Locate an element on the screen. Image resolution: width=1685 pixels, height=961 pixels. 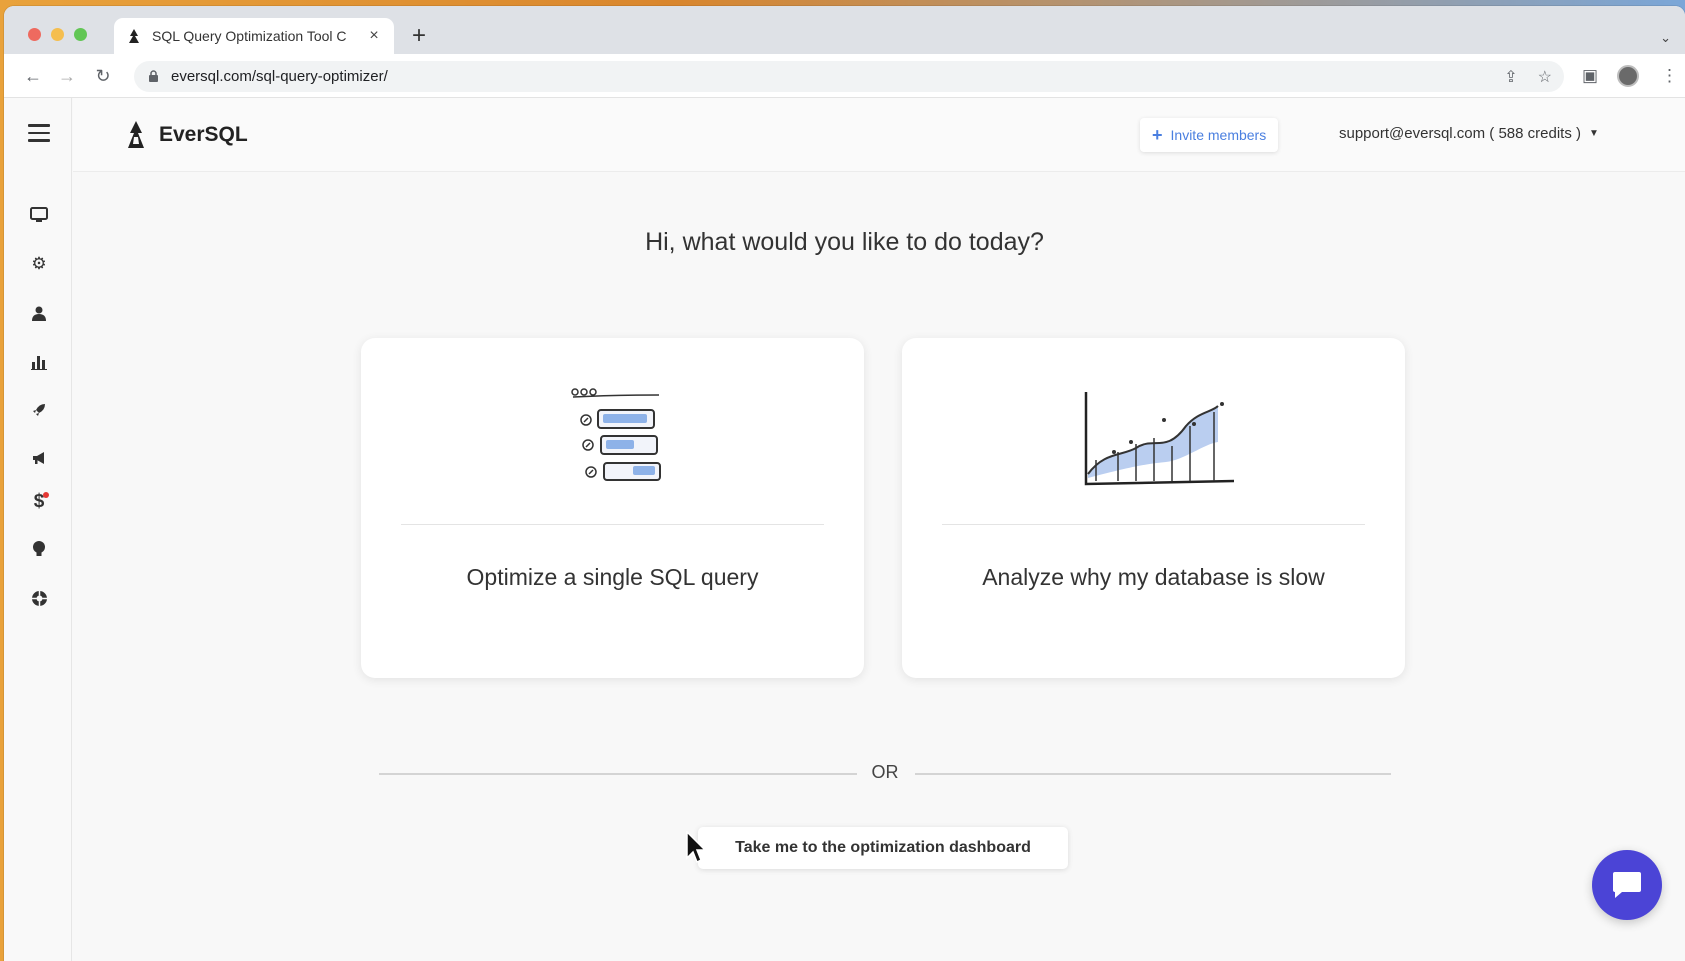
chat-icon is located at coordinates (1627, 885).